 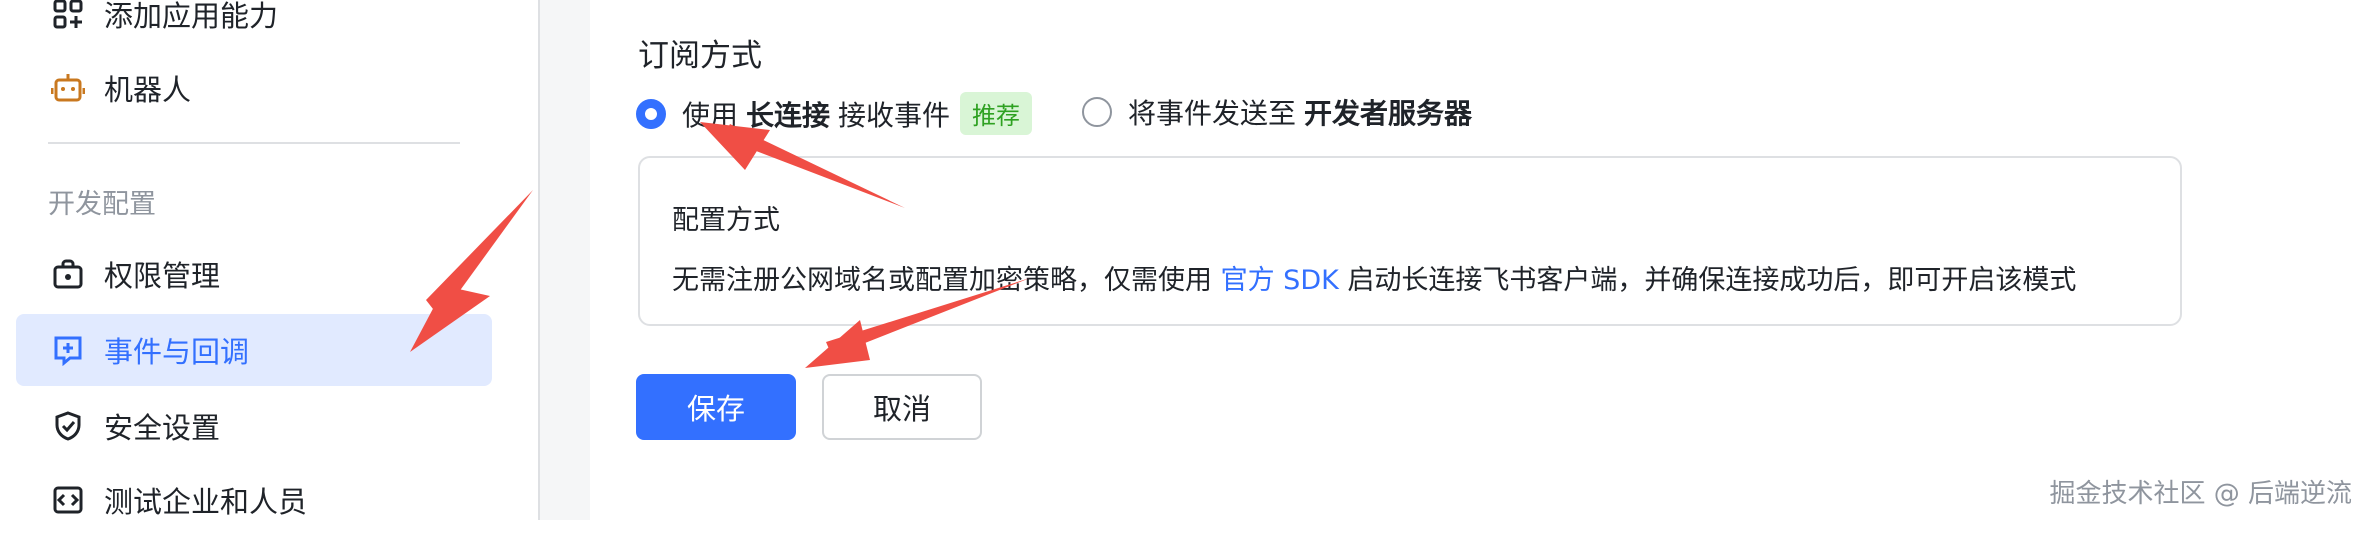 I want to click on sidebar-item-label: 添加应用能力, so click(x=191, y=16).